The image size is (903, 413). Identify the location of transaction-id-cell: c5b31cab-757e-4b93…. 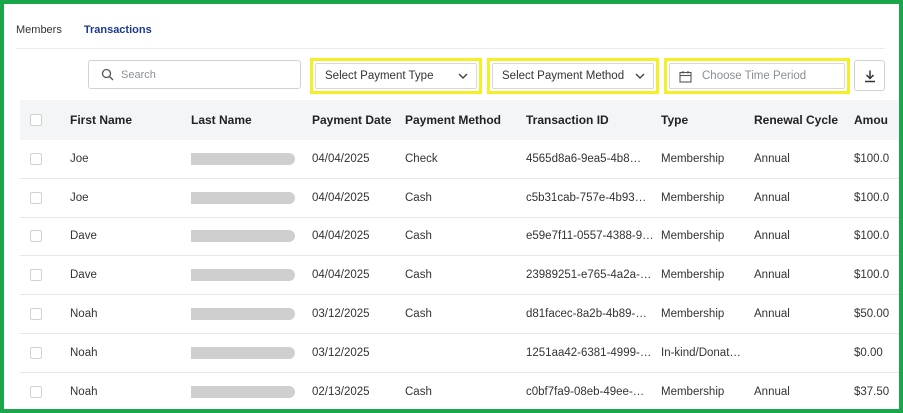
(586, 197).